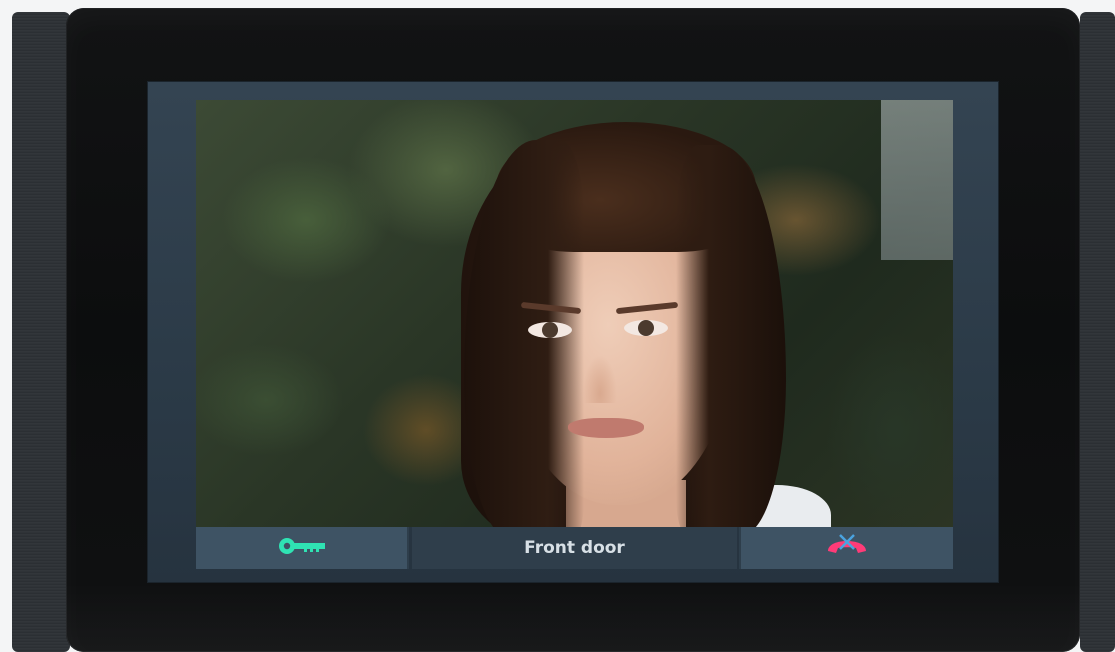  I want to click on visitor-left-eye, so click(550, 330).